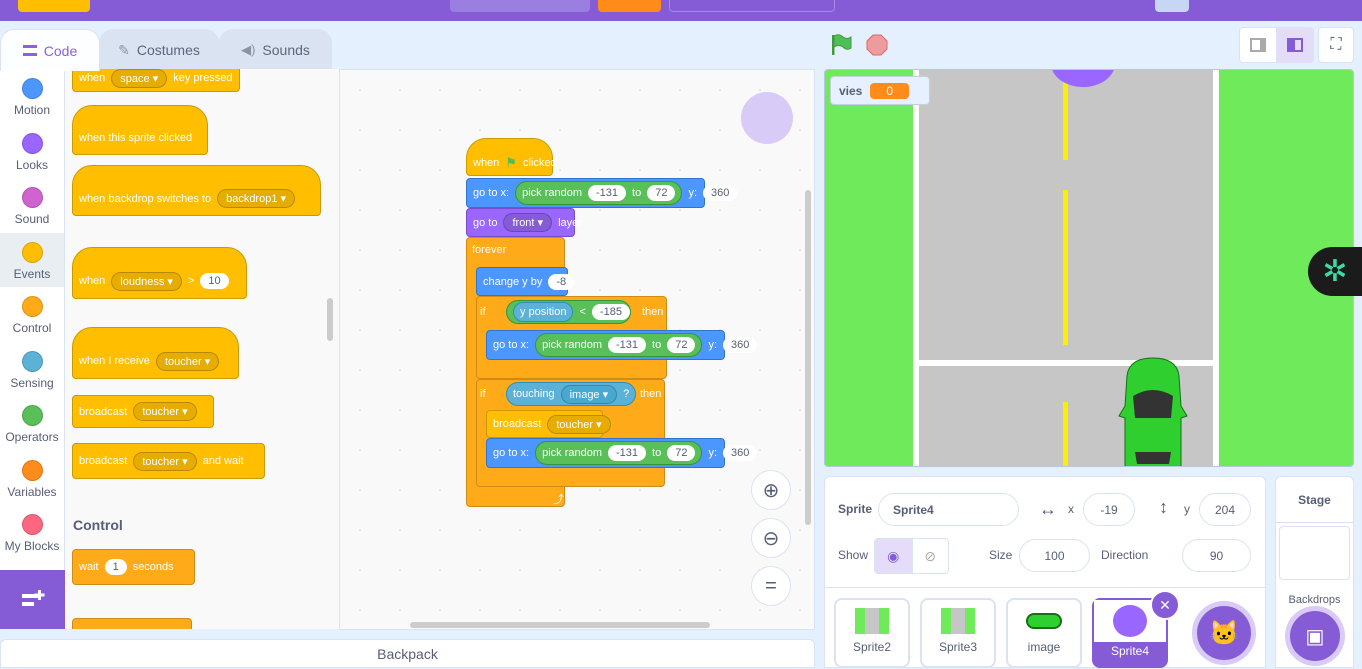 The image size is (1362, 669). I want to click on block-broadcast-and-wait: broadcast toucher ▾ and wait, so click(168, 461).